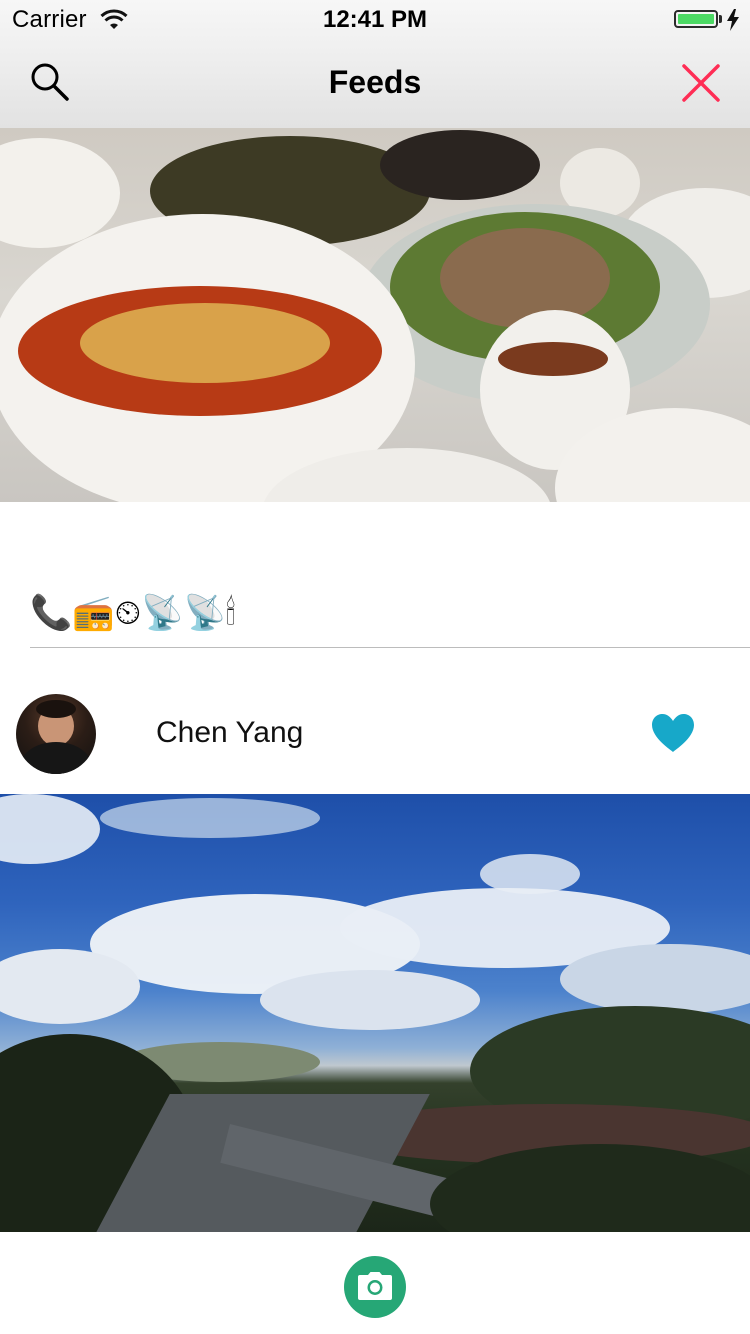 The width and height of the screenshot is (750, 1334). I want to click on battery-level, so click(696, 19).